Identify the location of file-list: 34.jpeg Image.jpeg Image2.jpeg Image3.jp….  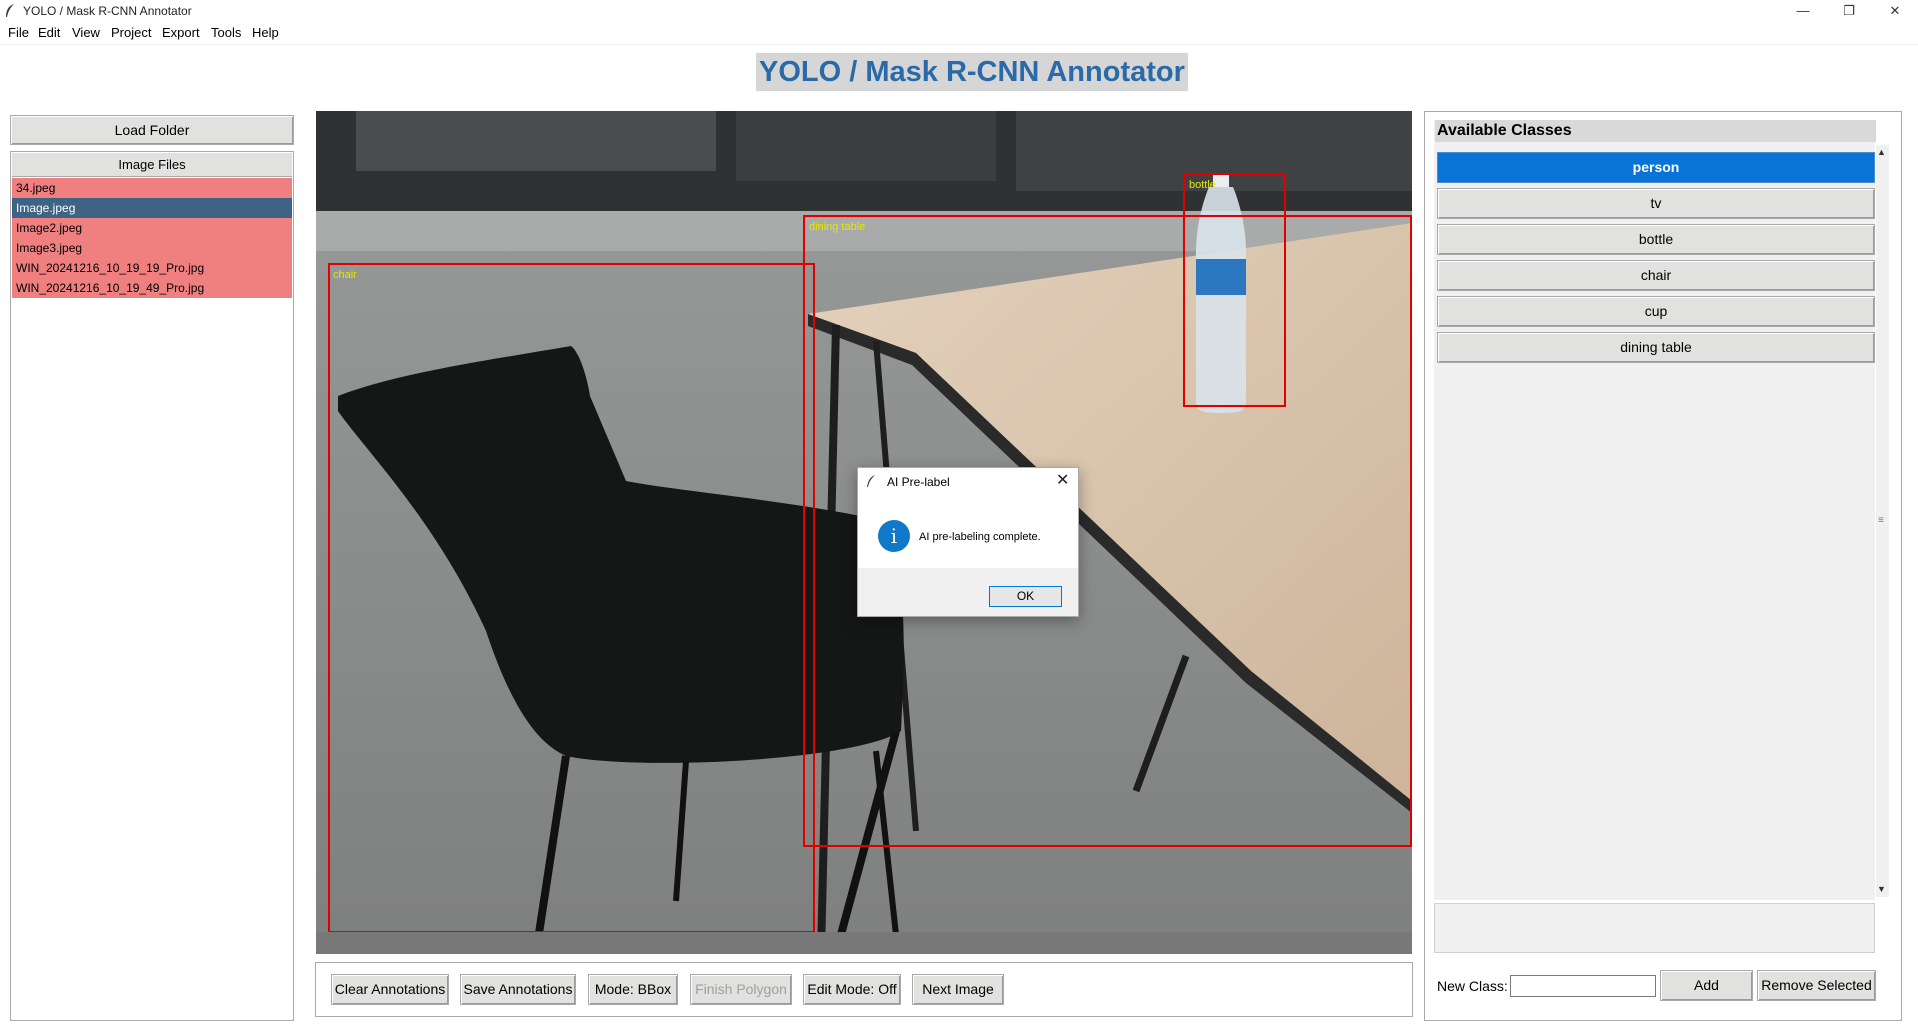
(152, 238).